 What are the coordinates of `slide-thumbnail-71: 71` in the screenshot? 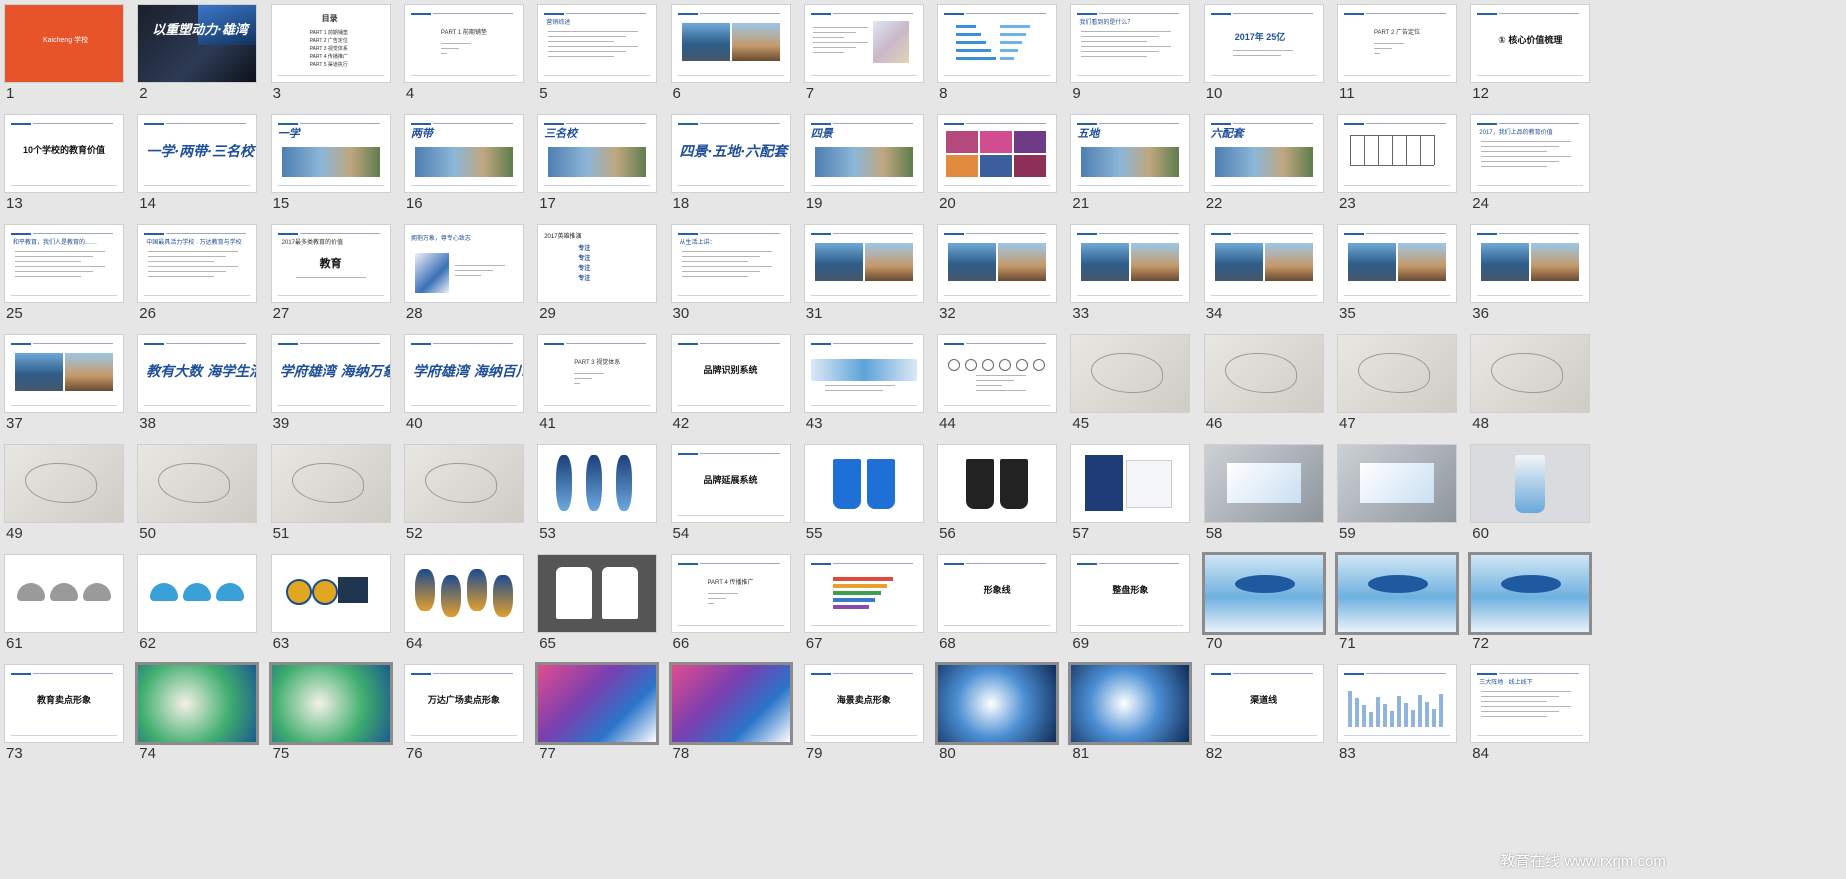 It's located at (1395, 602).